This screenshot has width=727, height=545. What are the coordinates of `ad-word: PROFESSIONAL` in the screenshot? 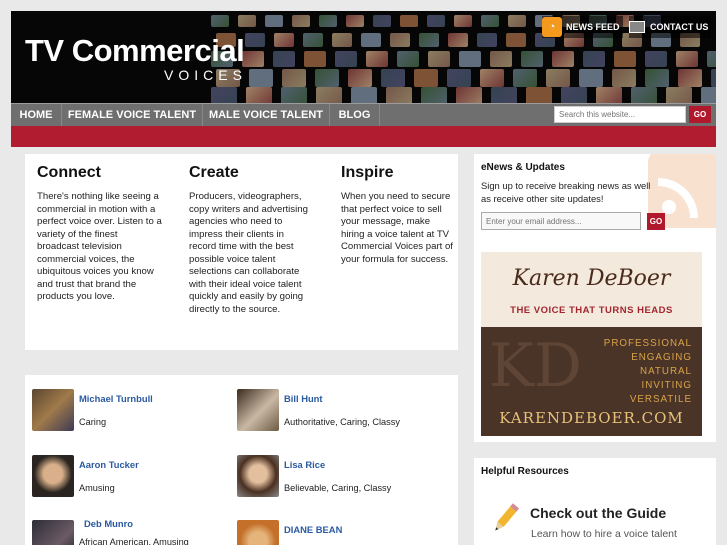 It's located at (647, 343).